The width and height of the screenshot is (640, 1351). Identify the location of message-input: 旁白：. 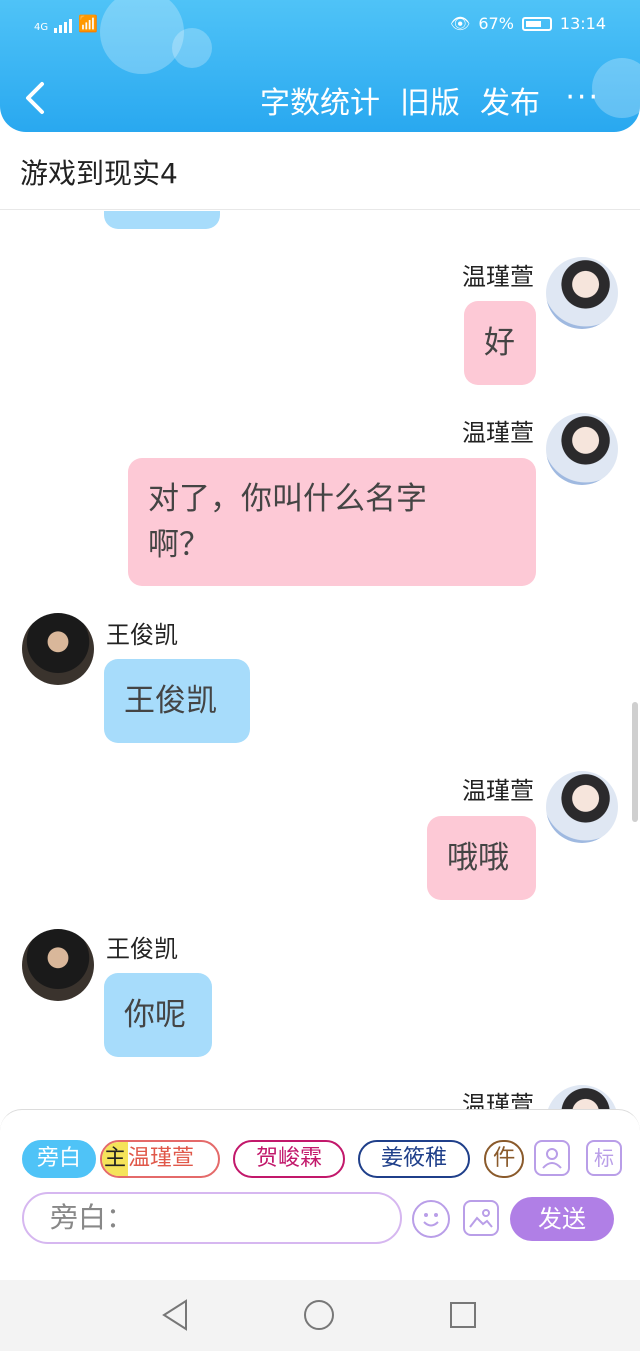
(212, 1218).